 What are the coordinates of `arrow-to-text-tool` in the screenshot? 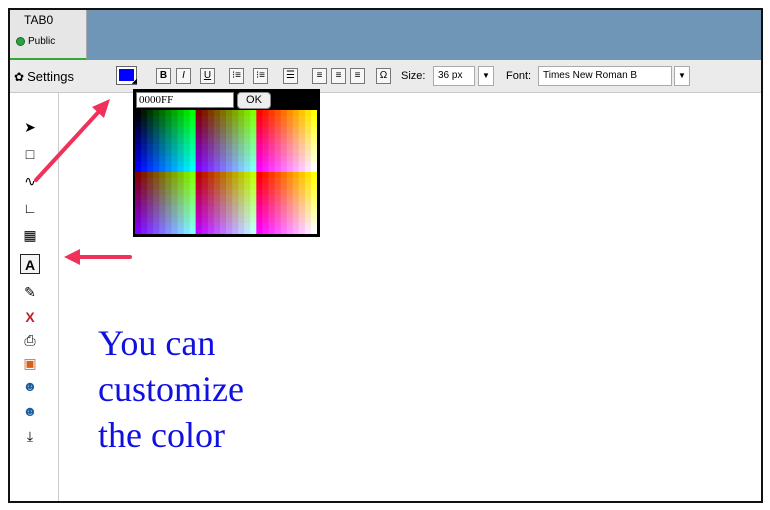 It's located at (98, 257).